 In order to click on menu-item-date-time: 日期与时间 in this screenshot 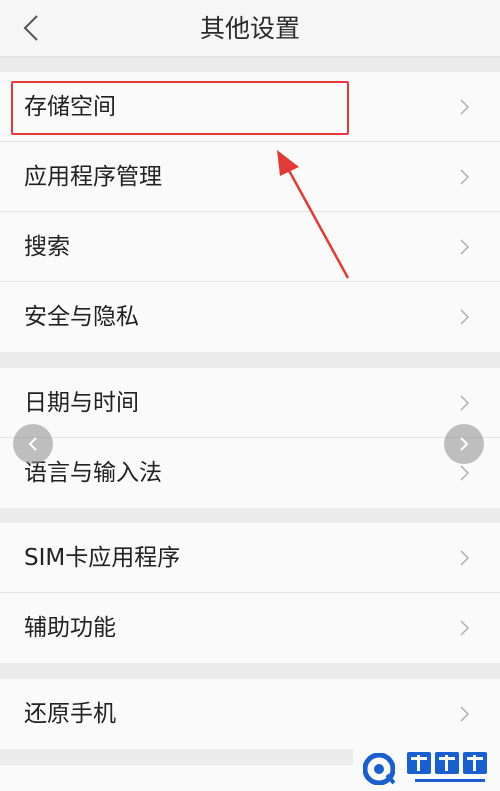, I will do `click(250, 403)`.